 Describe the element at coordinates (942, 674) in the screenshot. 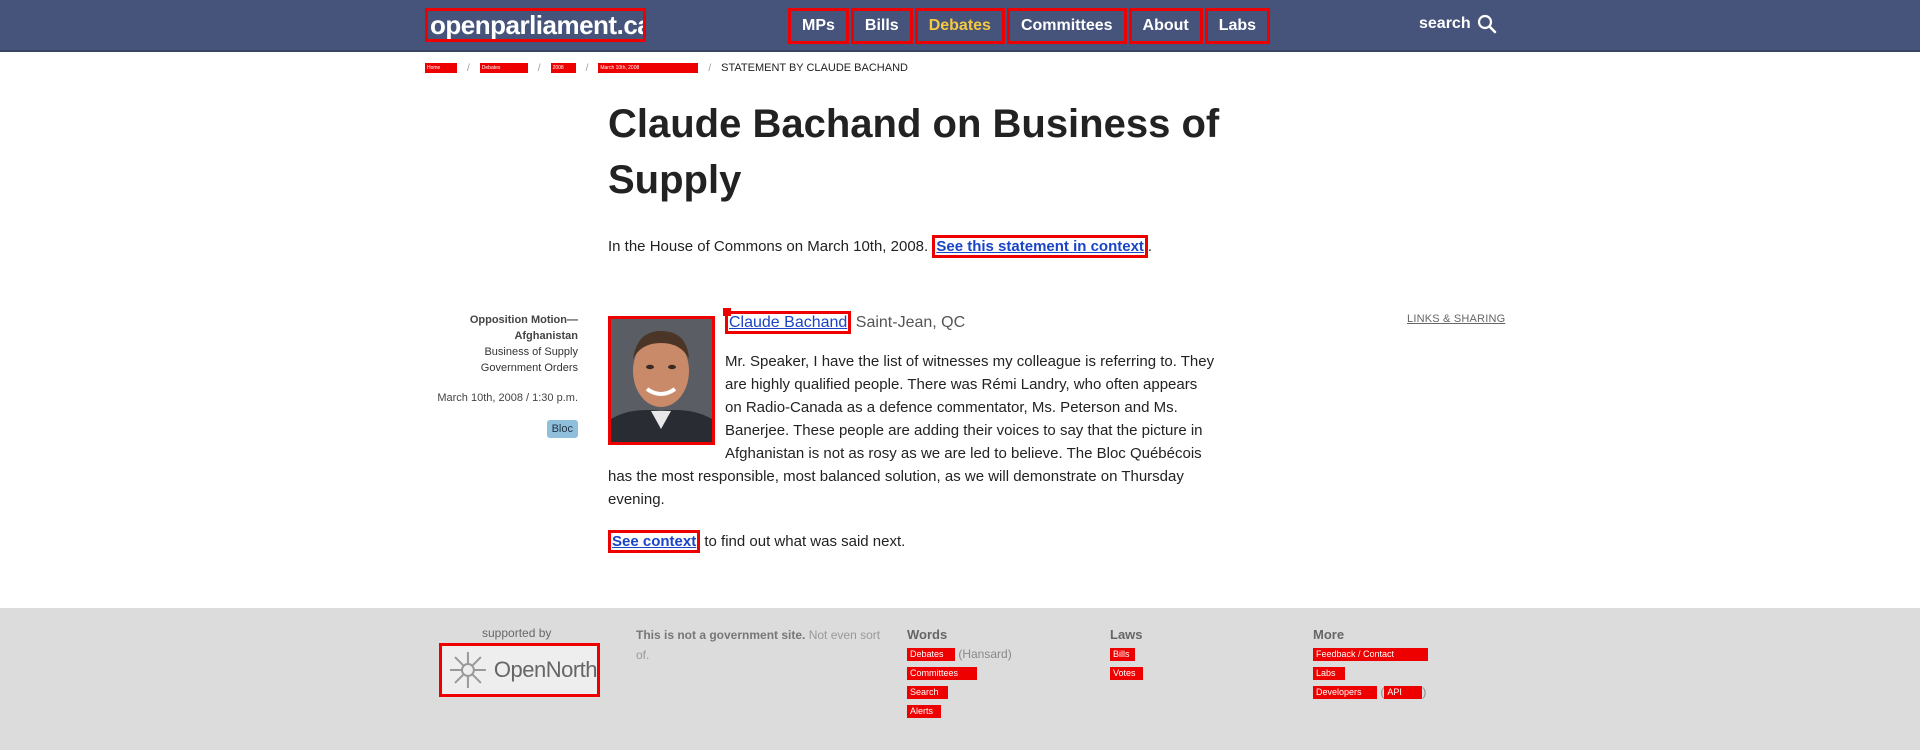

I see `footer-link-committees: Committees` at that location.